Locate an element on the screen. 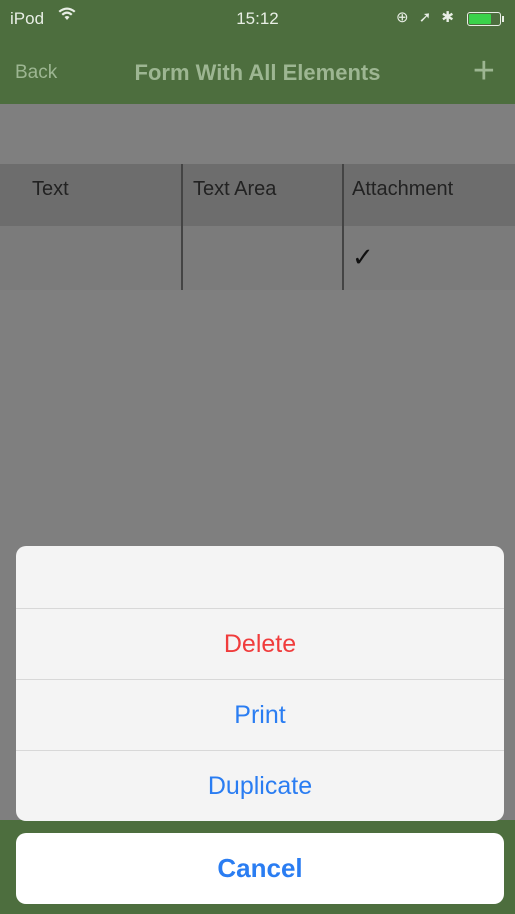 This screenshot has height=914, width=515. column-header-attachment: Attachment is located at coordinates (428, 195).